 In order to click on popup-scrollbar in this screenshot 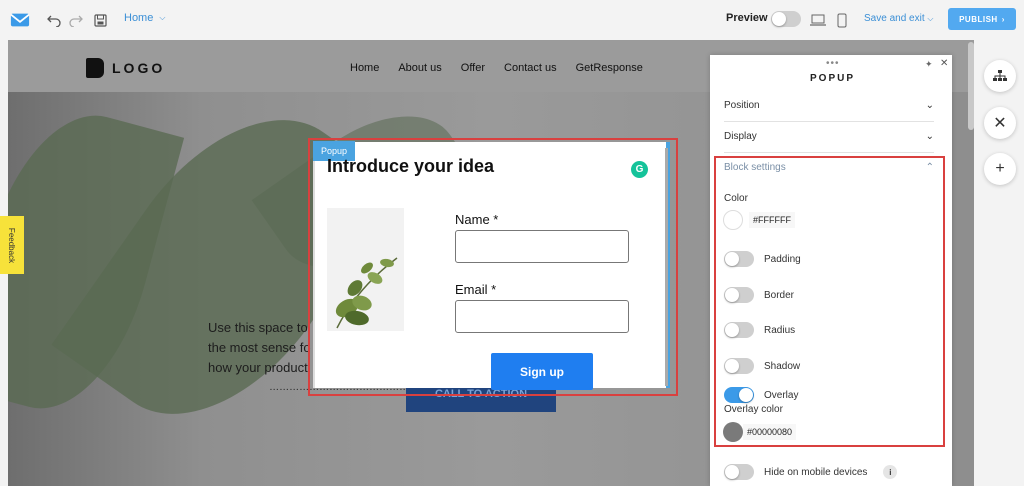, I will do `click(666, 267)`.